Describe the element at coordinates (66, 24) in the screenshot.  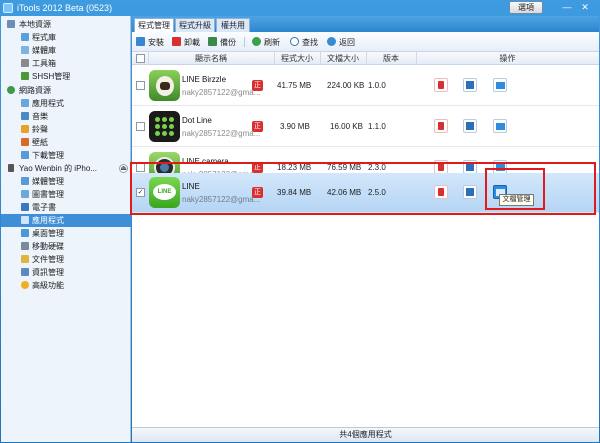
I see `sidebar-section-local: 本地資源` at that location.